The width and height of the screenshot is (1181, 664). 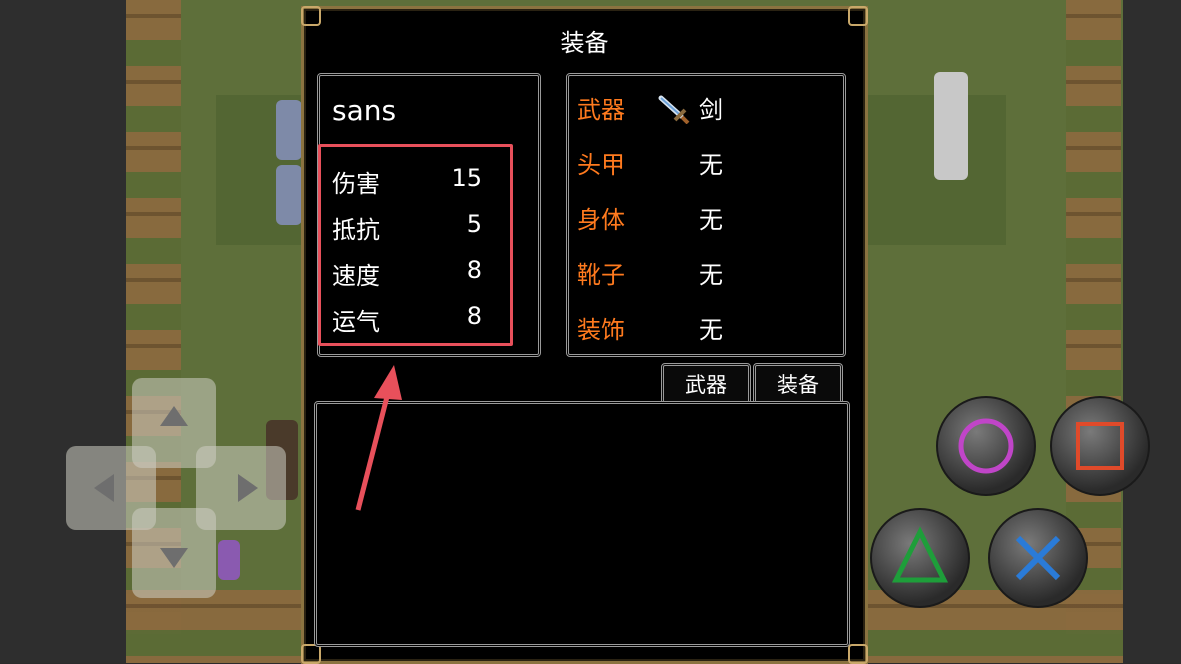 I want to click on triangle-icon, so click(x=920, y=554).